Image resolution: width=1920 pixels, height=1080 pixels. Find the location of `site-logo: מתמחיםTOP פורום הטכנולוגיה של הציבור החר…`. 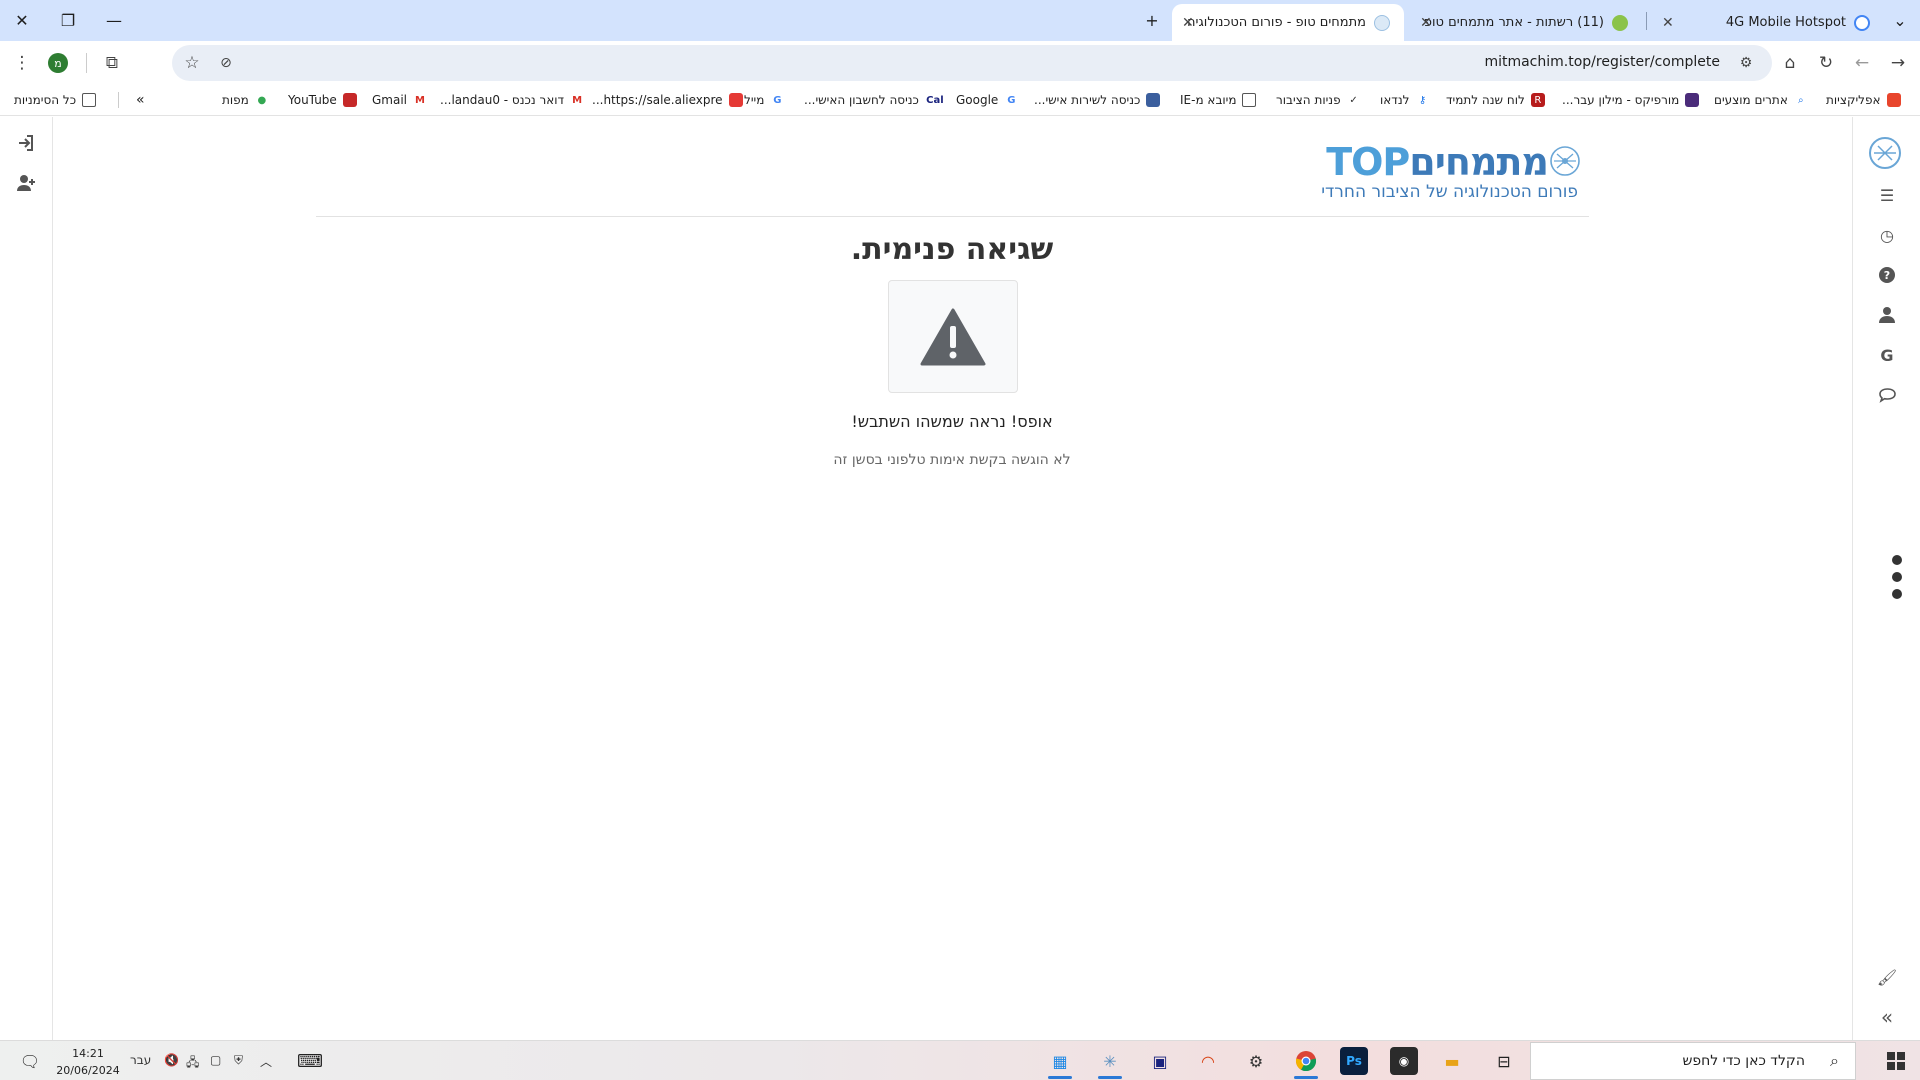

site-logo: מתמחיםTOP פורום הטכנולוגיה של הציבור החר… is located at coordinates (1444, 171).